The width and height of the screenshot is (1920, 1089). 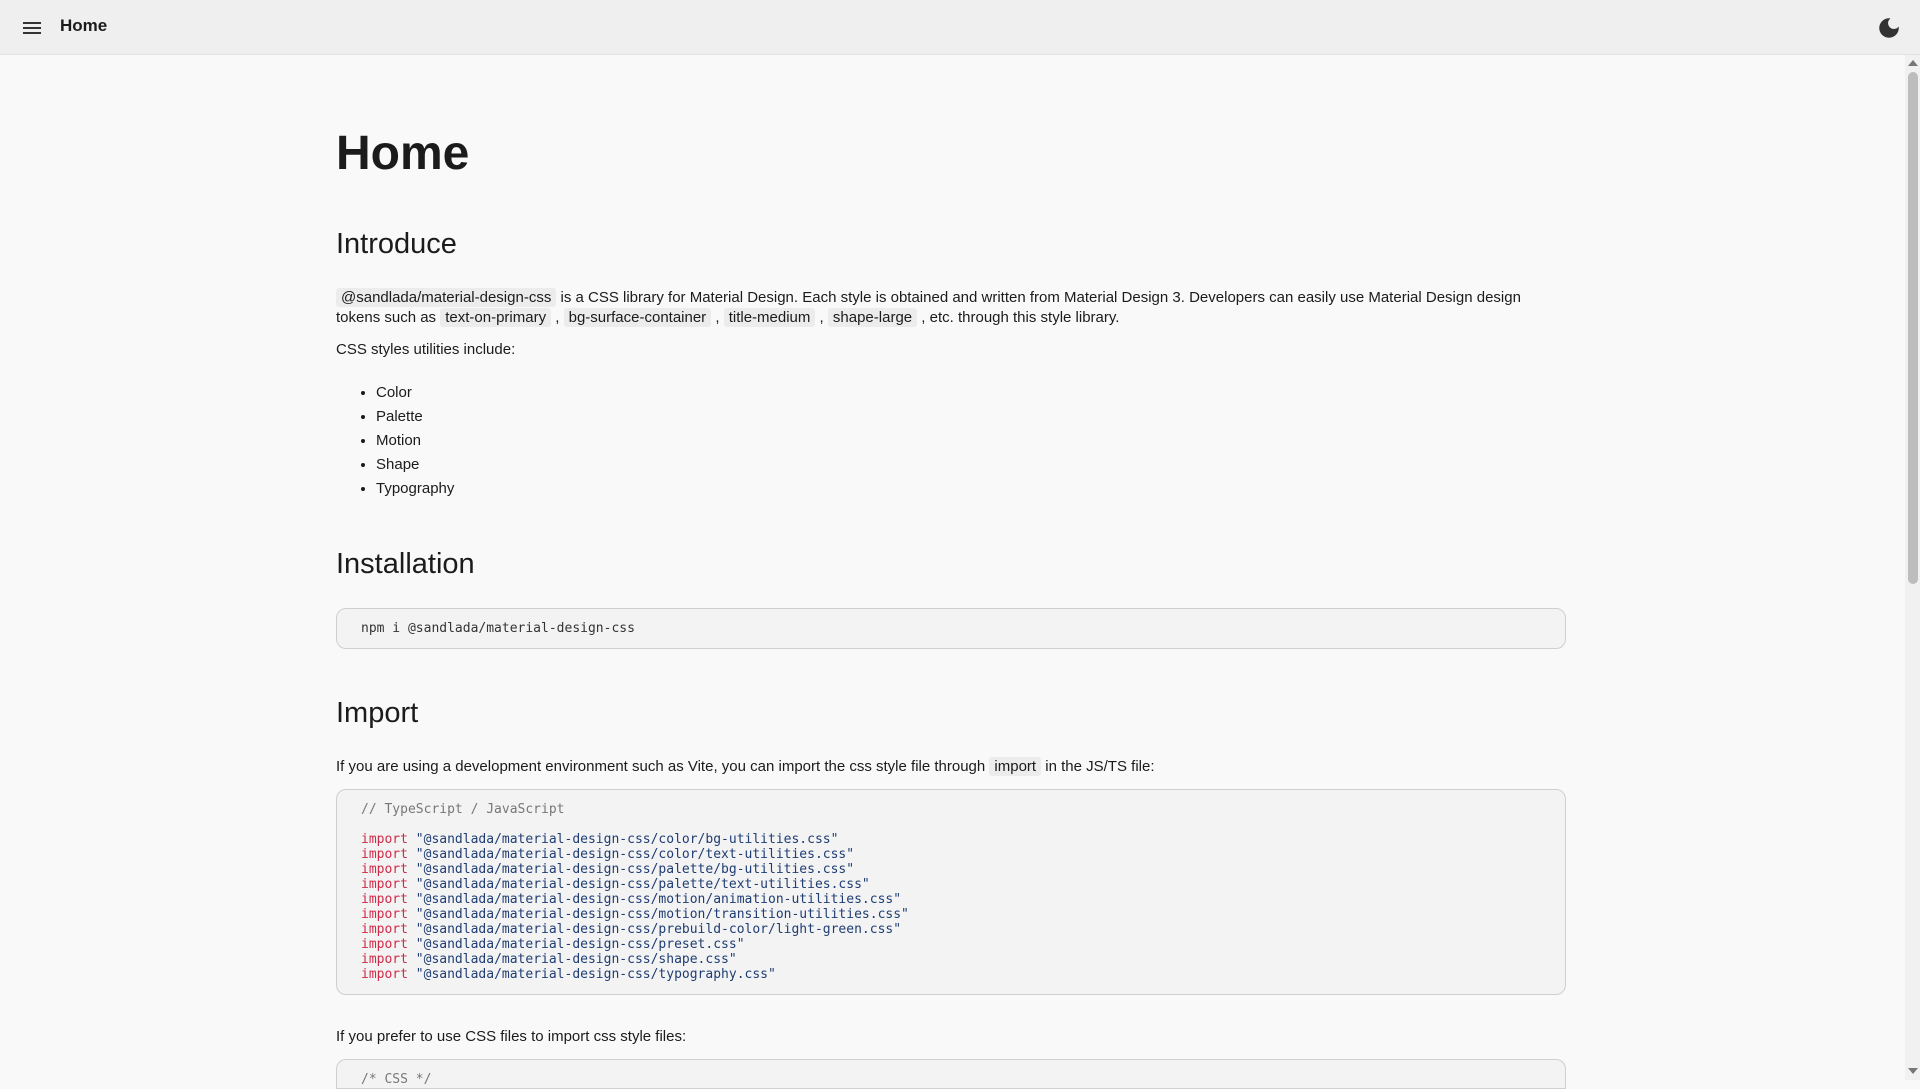 What do you see at coordinates (1015, 766) in the screenshot?
I see `inline-code-import: import` at bounding box center [1015, 766].